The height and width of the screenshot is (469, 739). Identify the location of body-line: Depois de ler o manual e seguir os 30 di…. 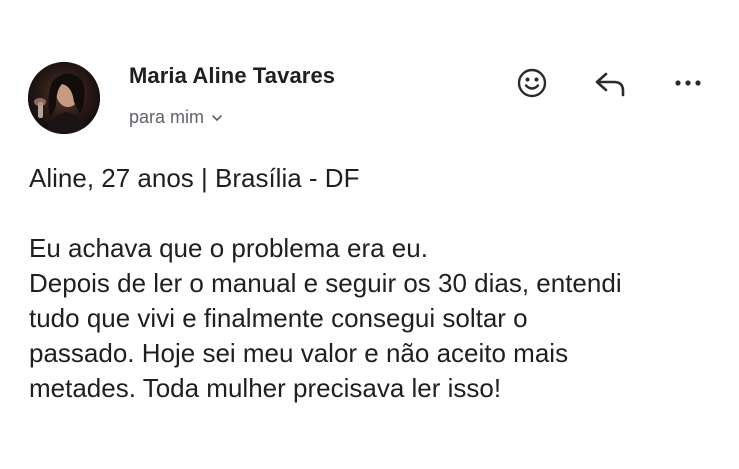
(325, 283).